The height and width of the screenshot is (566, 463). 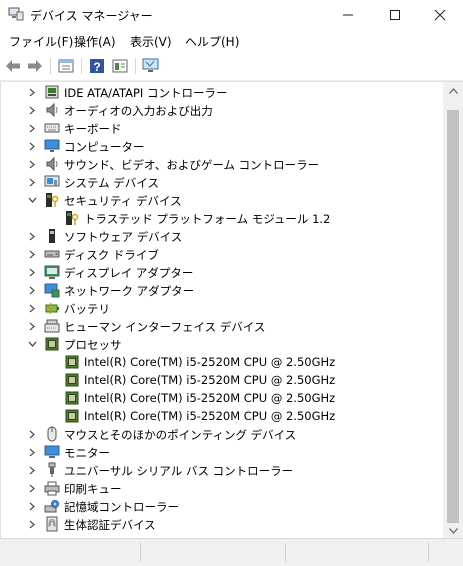 I want to click on view-icon, so click(x=120, y=66).